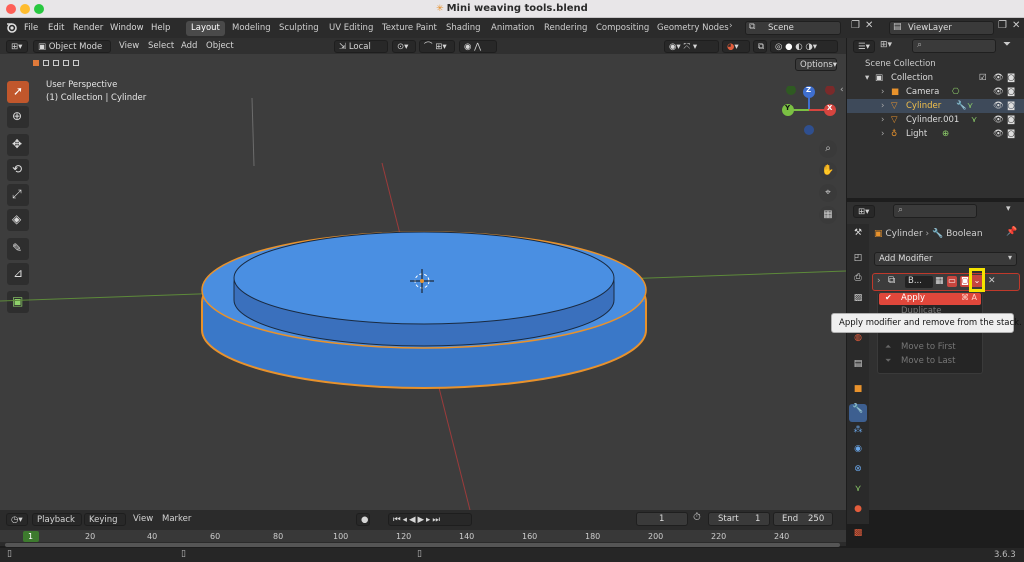 The image size is (1024, 562). Describe the element at coordinates (828, 215) in the screenshot. I see `perspective-toggle-grid-icon: ▦` at that location.